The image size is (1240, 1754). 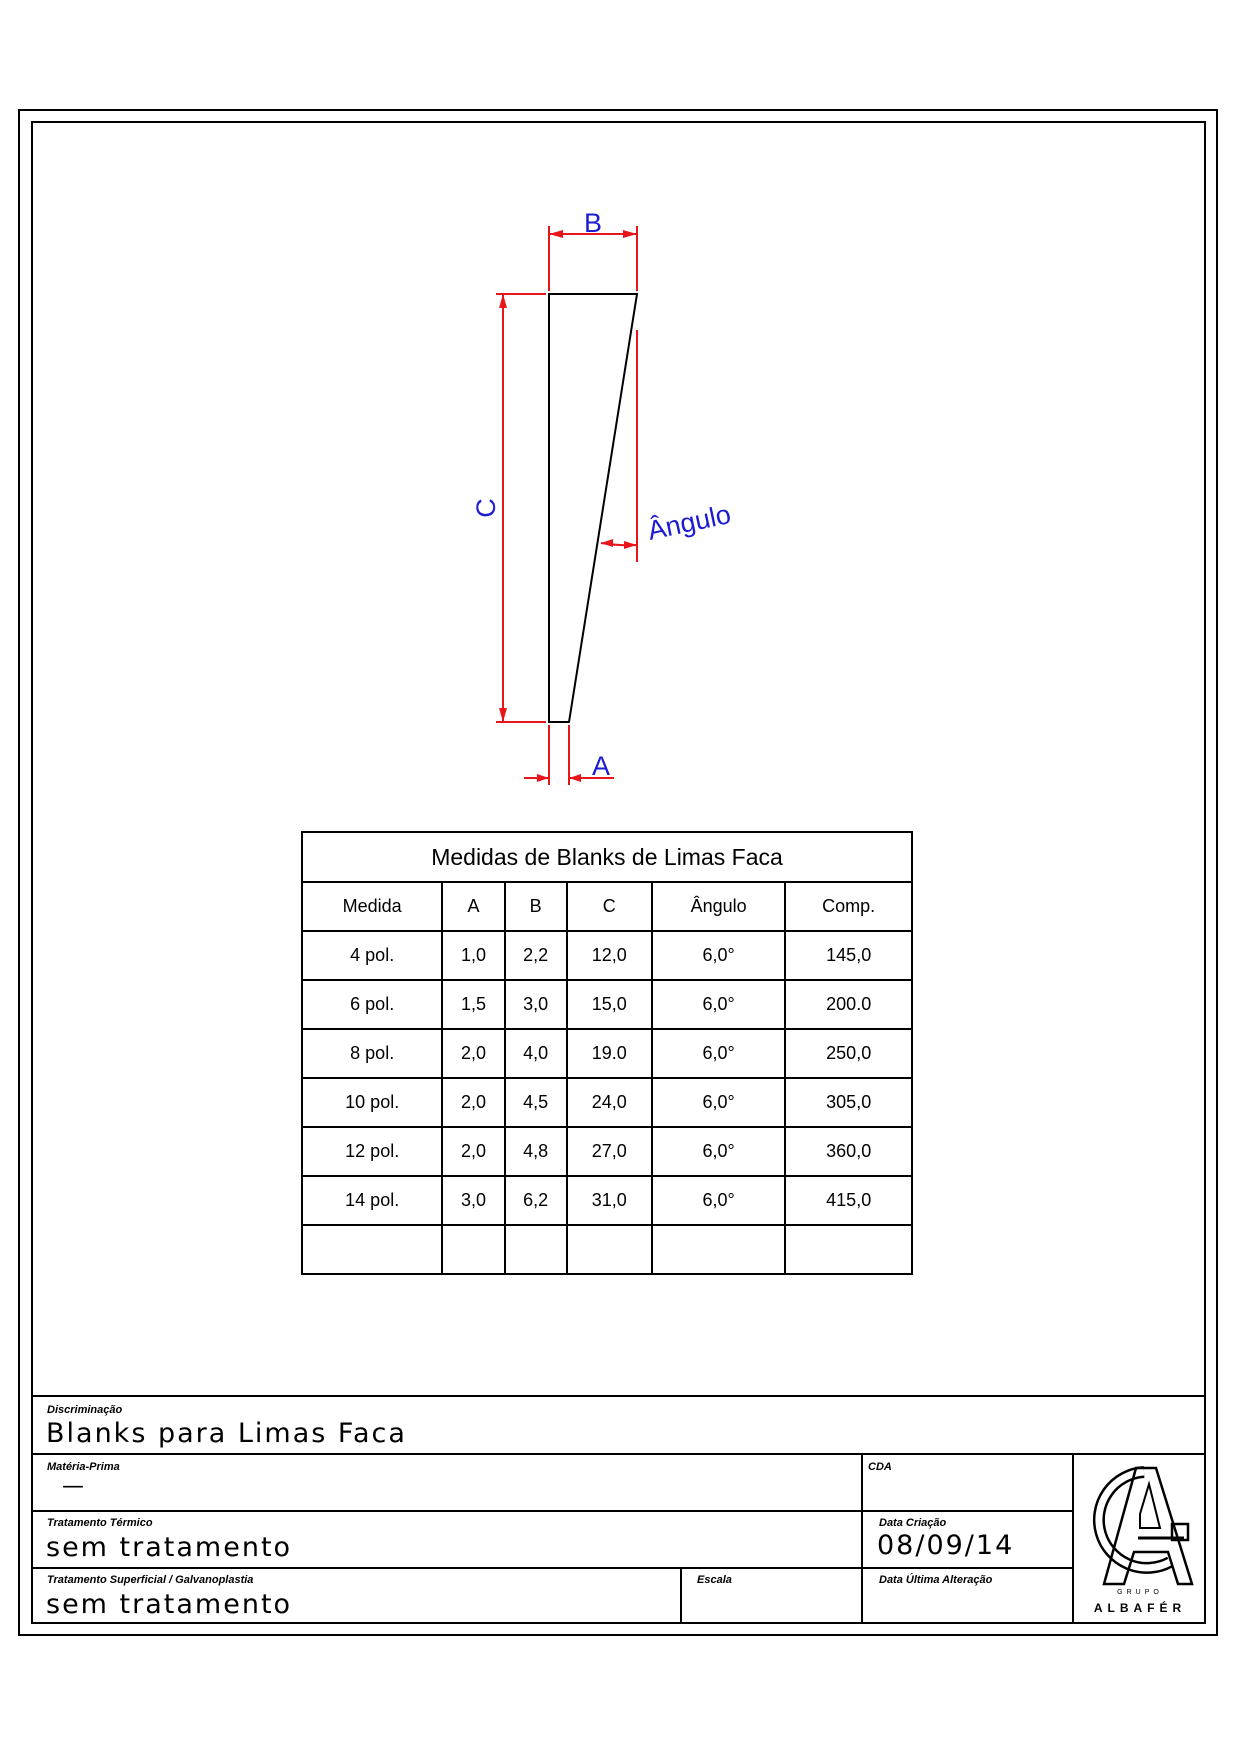 I want to click on table-cell: 200.0, so click(x=848, y=1004).